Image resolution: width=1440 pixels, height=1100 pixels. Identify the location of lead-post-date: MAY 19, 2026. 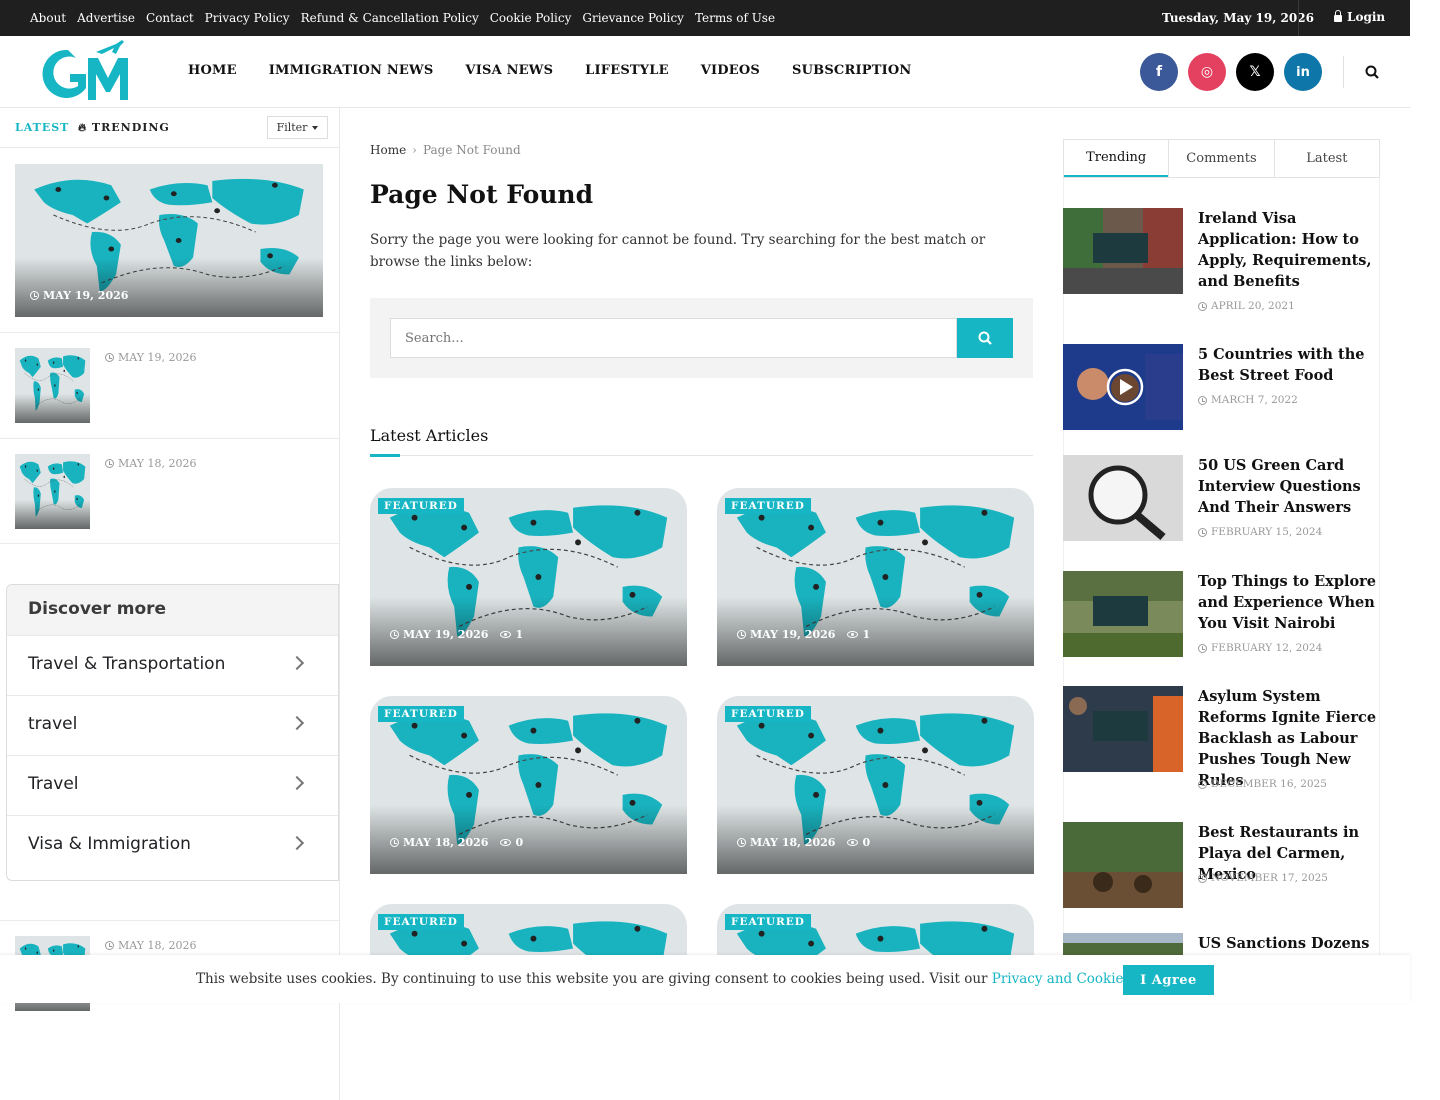
(79, 295).